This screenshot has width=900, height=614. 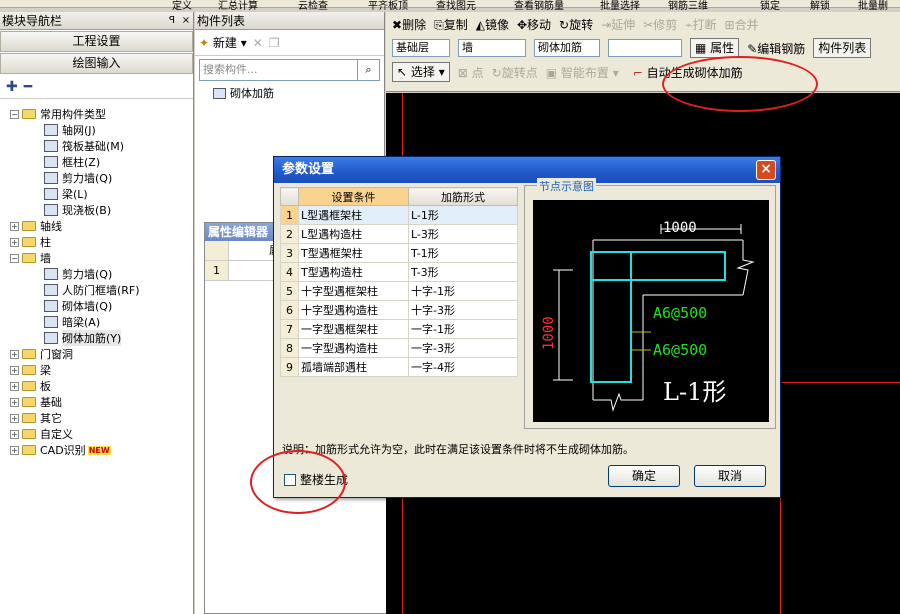 What do you see at coordinates (96, 63) in the screenshot?
I see `drawing-input-button: 绘图输入` at bounding box center [96, 63].